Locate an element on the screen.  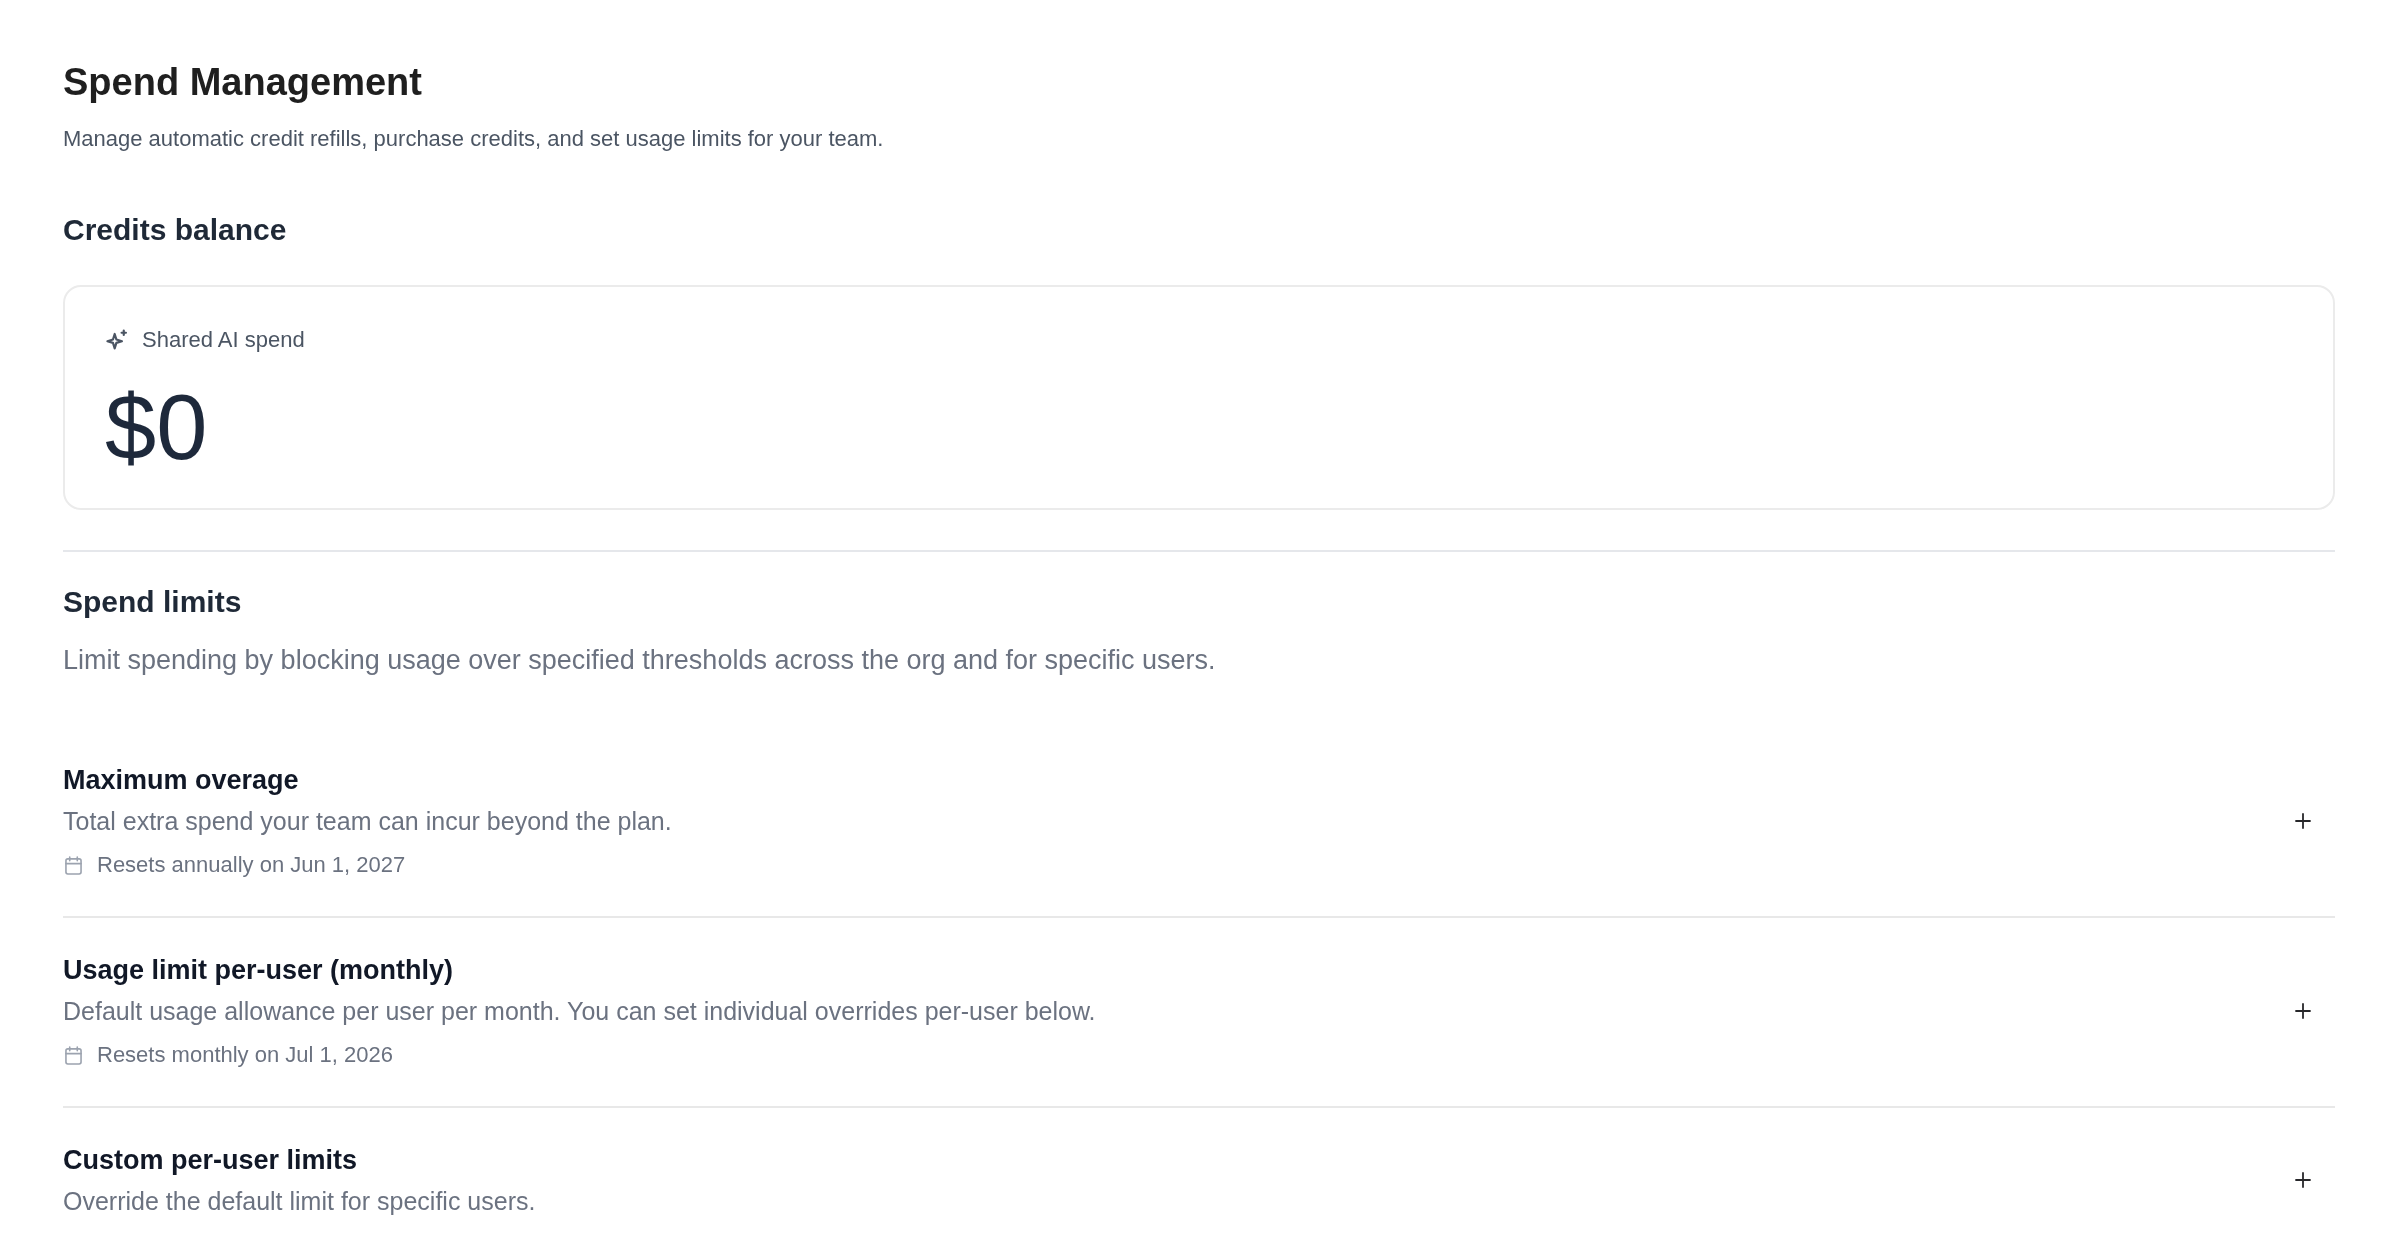
section-heading: Credits balance is located at coordinates (175, 230).